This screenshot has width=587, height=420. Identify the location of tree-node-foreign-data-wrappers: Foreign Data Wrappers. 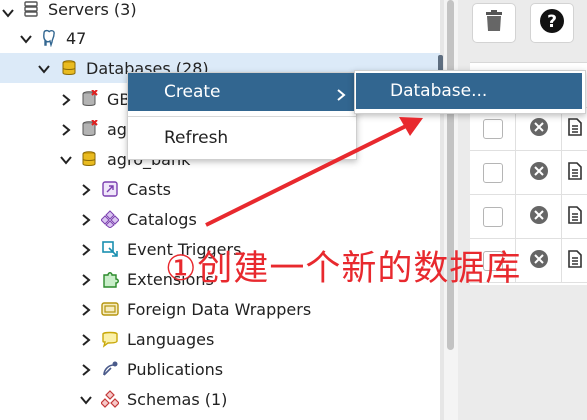
(220, 309).